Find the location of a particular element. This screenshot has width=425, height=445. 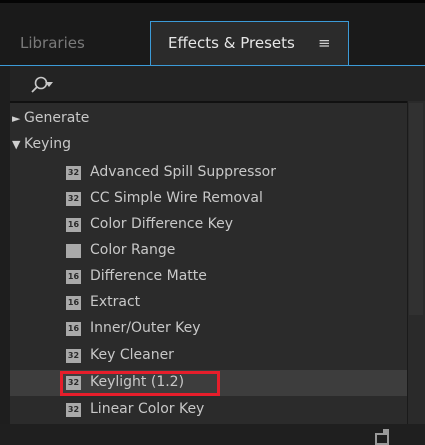

effect-item-cc-simple-wire-removal: 32 CC Simple Wire Removal is located at coordinates (208, 199).